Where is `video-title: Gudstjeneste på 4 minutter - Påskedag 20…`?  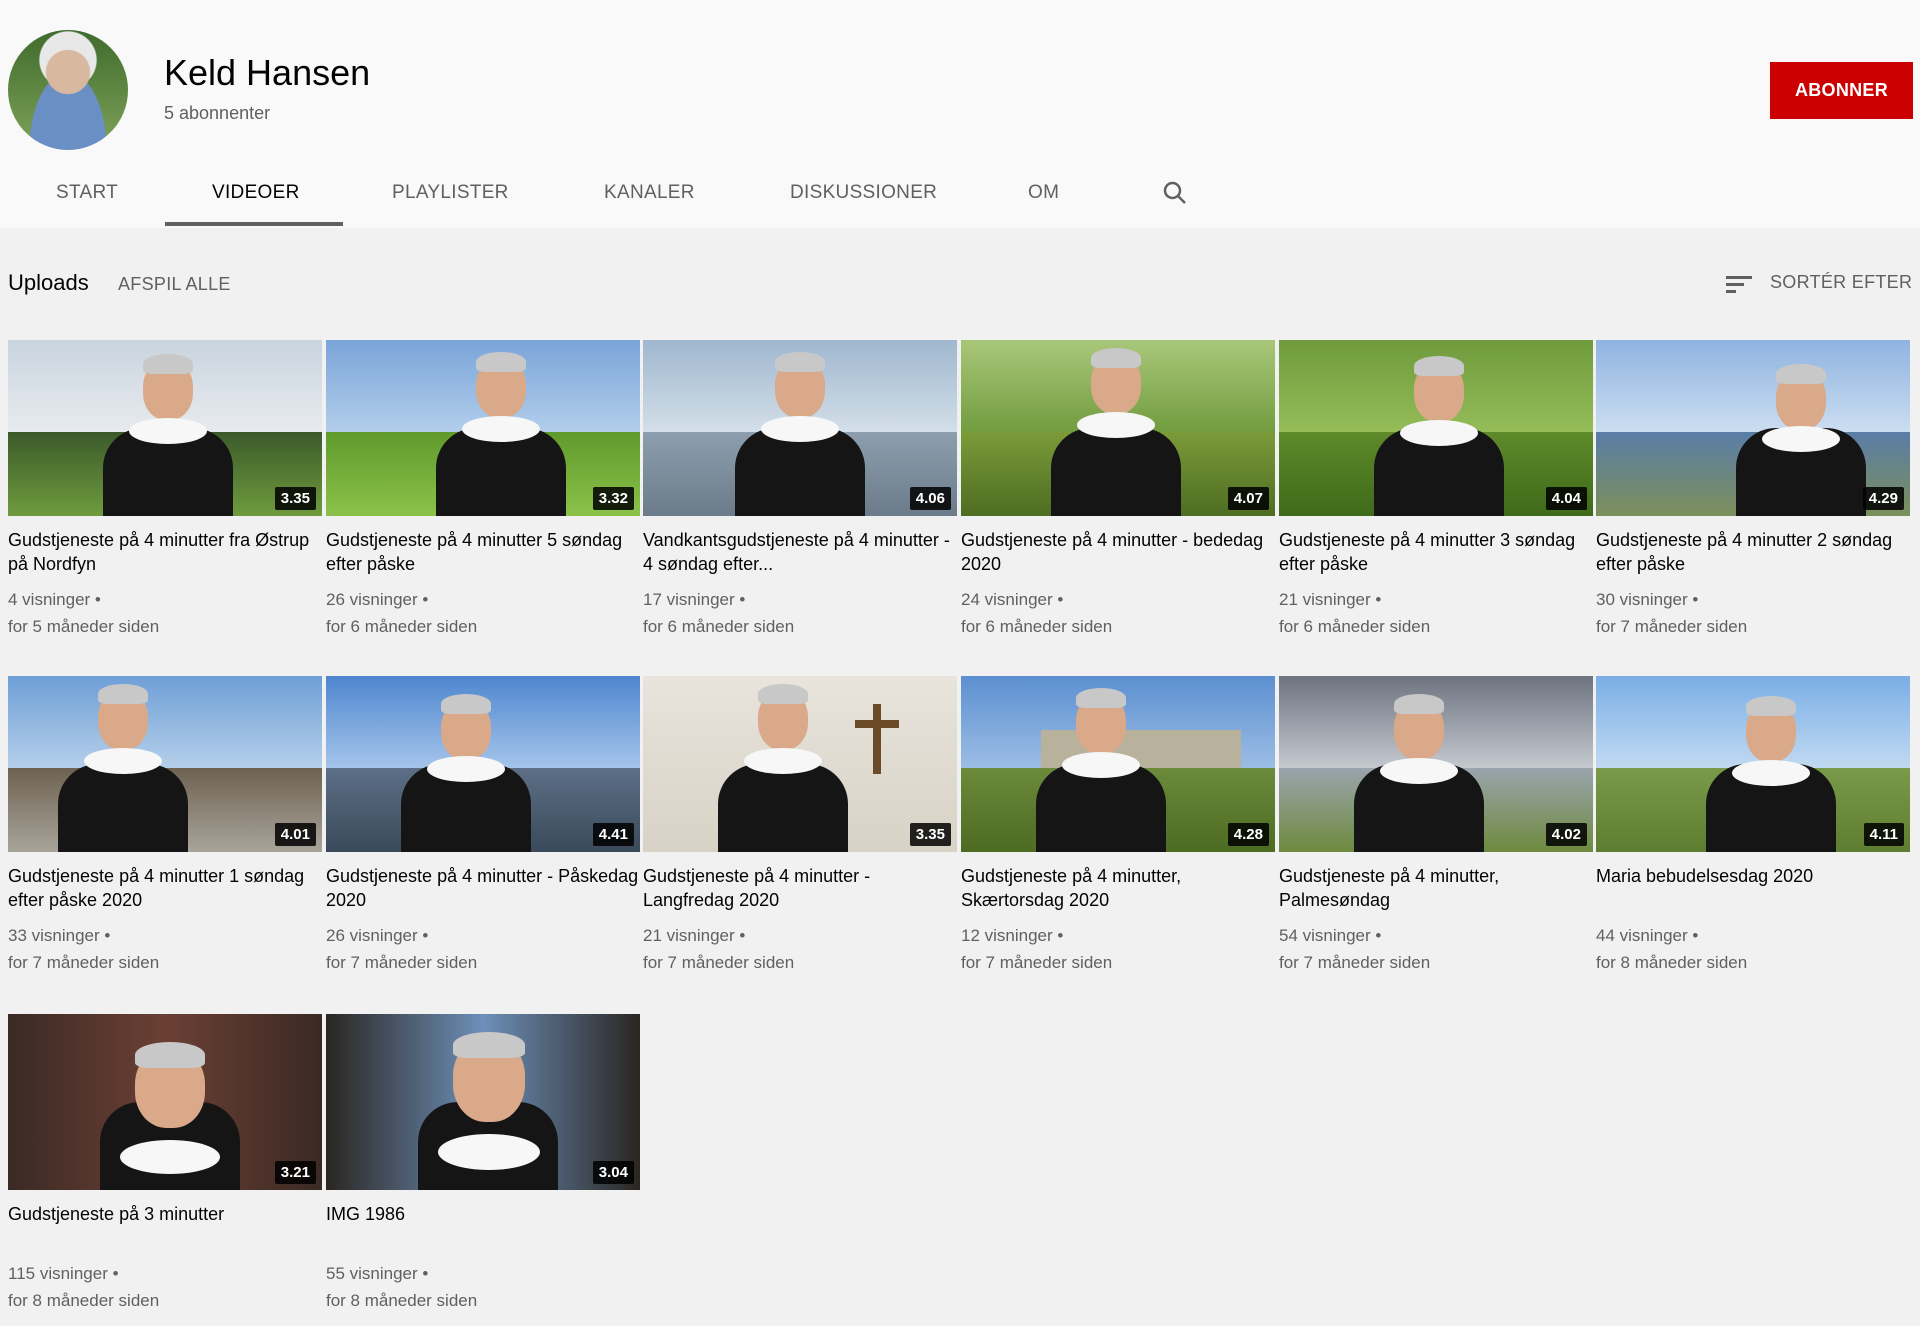
video-title: Gudstjeneste på 4 minutter - Påskedag 20… is located at coordinates (483, 888).